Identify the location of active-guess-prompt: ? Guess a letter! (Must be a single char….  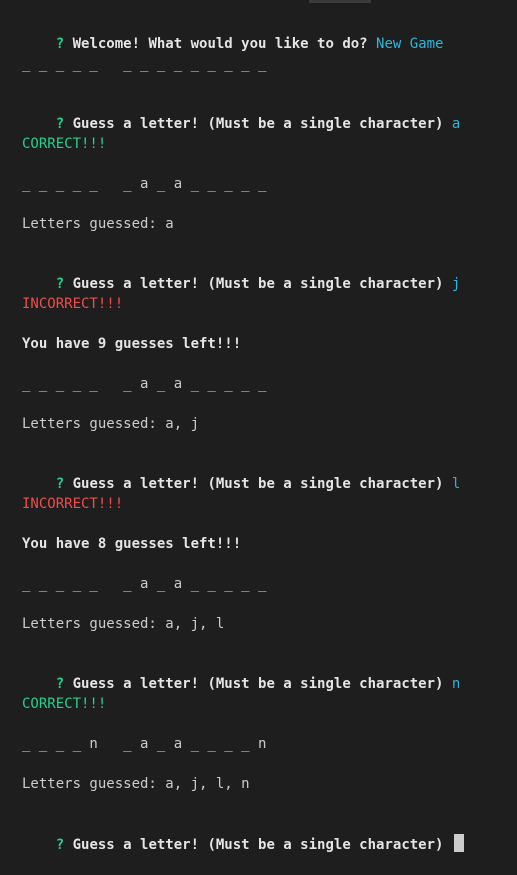
(243, 833).